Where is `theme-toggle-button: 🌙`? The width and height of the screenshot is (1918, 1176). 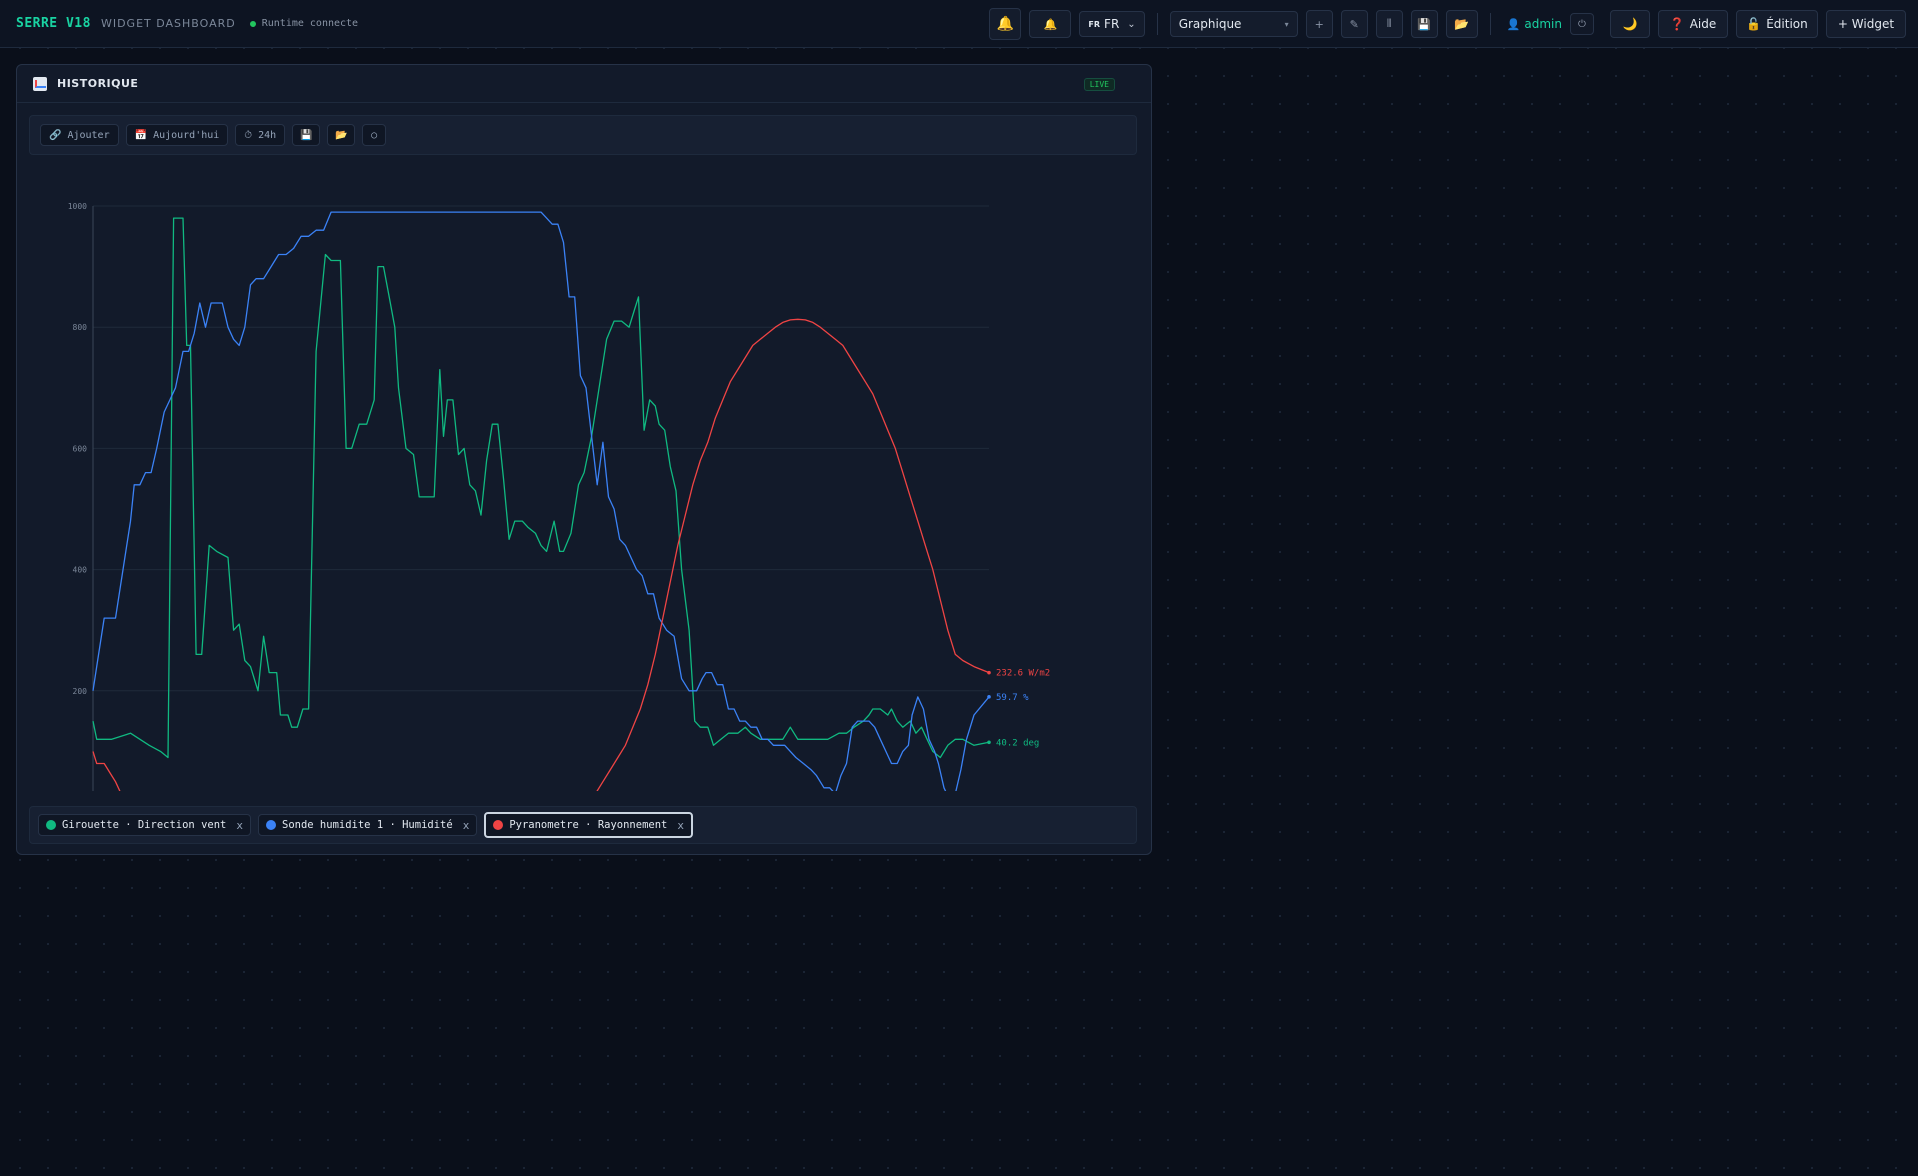
theme-toggle-button: 🌙 is located at coordinates (1630, 24).